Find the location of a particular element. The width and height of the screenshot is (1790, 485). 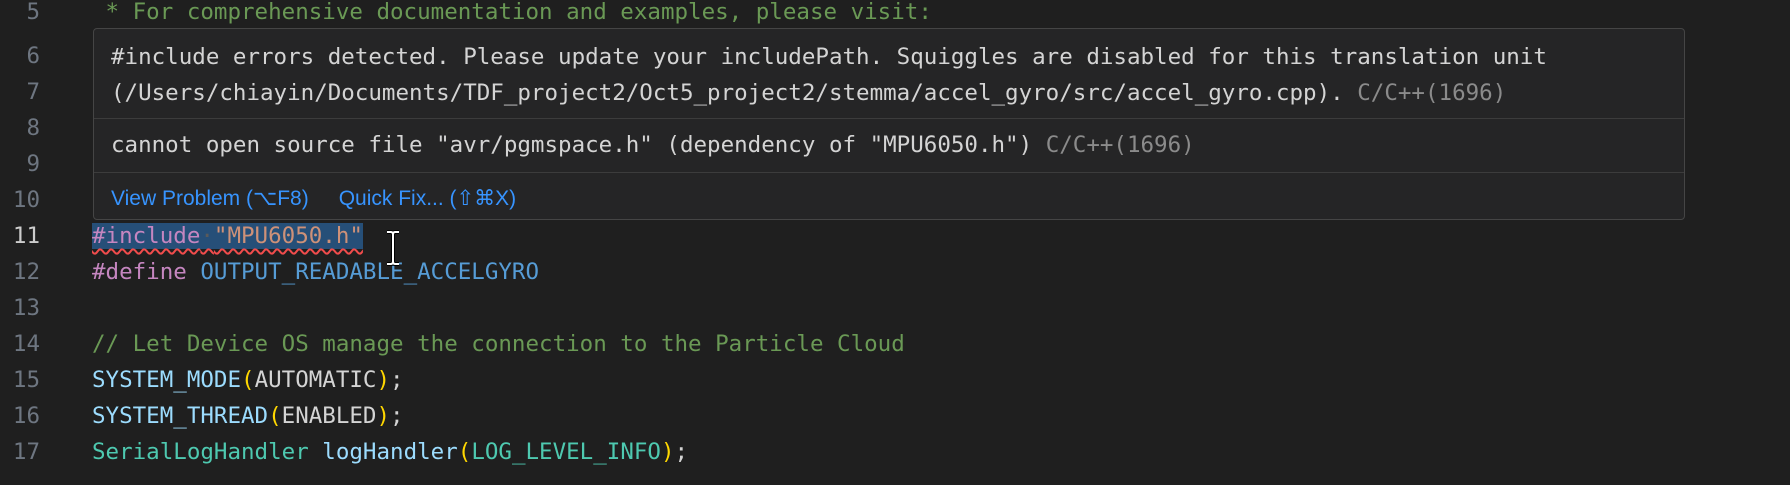

code-token: "MPU6050.h" is located at coordinates (288, 236).